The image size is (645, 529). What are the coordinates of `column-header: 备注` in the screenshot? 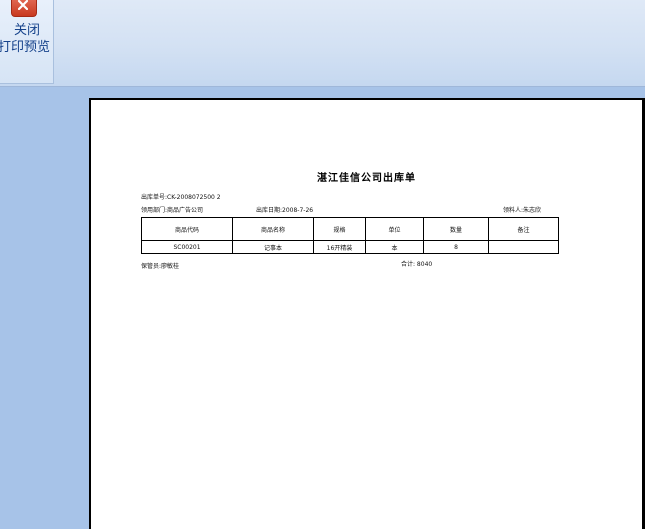 It's located at (523, 229).